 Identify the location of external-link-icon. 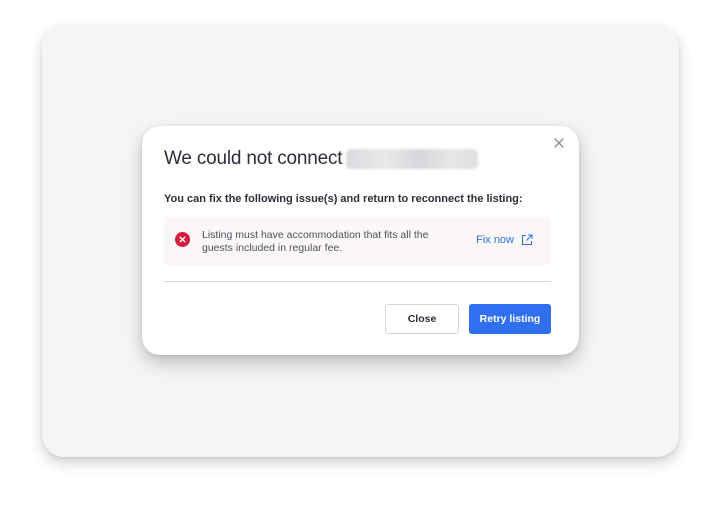
(527, 240).